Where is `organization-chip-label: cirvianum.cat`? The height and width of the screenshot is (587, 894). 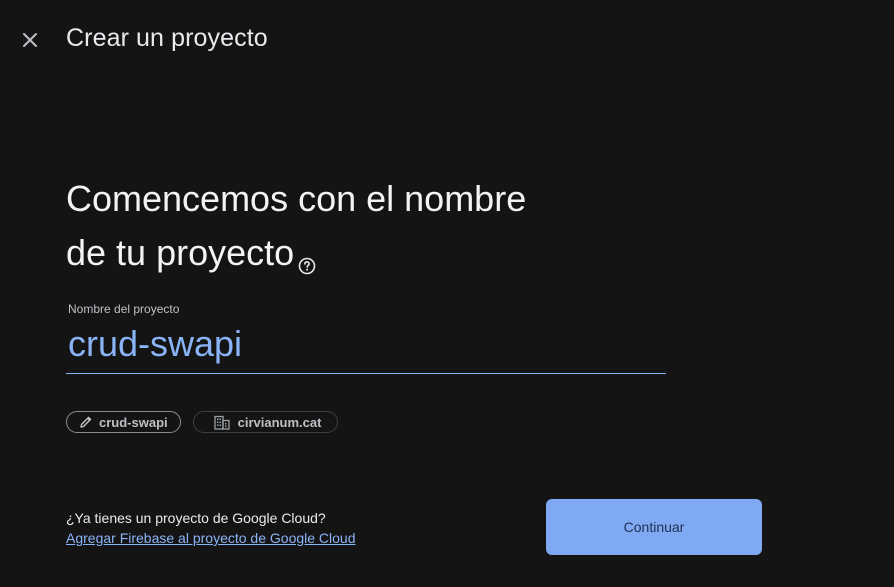 organization-chip-label: cirvianum.cat is located at coordinates (279, 422).